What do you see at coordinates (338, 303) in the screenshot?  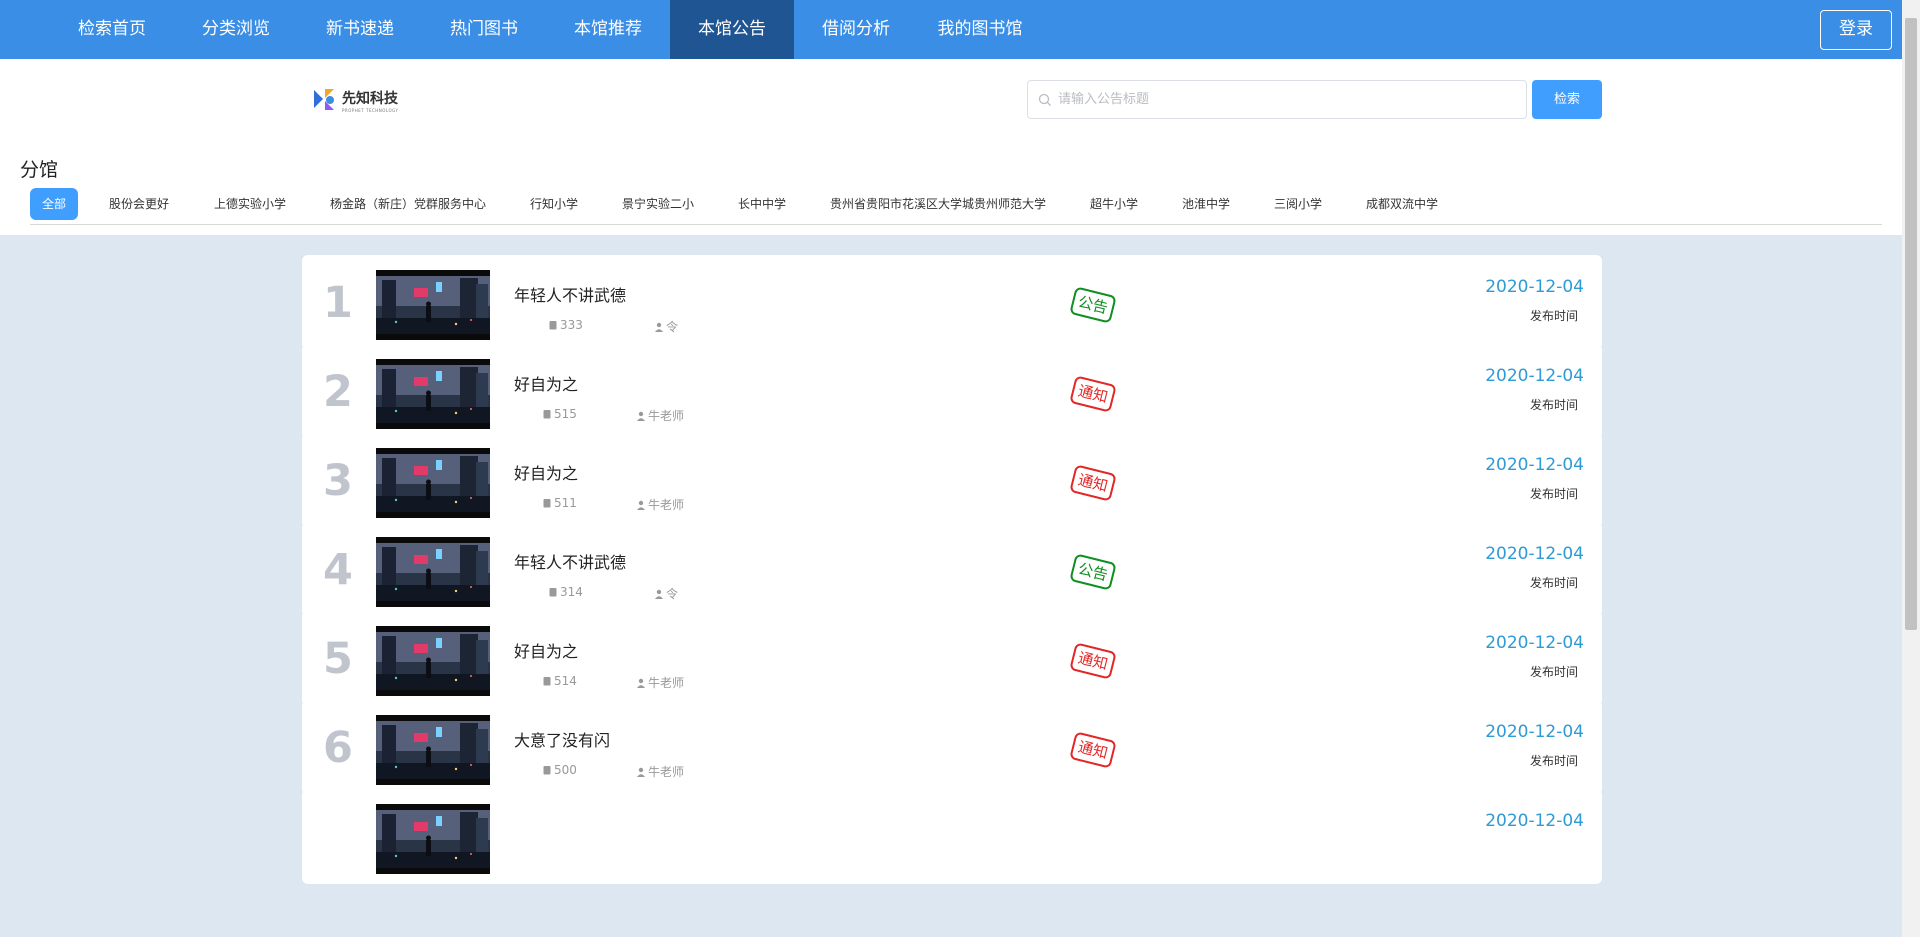 I see `rank-number: 1` at bounding box center [338, 303].